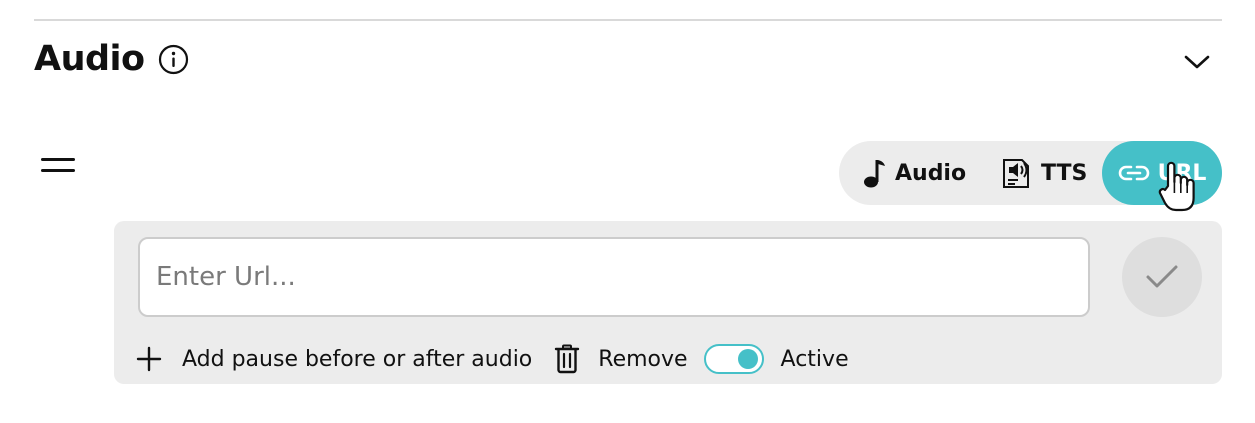  What do you see at coordinates (747, 359) in the screenshot?
I see `toggle-knob` at bounding box center [747, 359].